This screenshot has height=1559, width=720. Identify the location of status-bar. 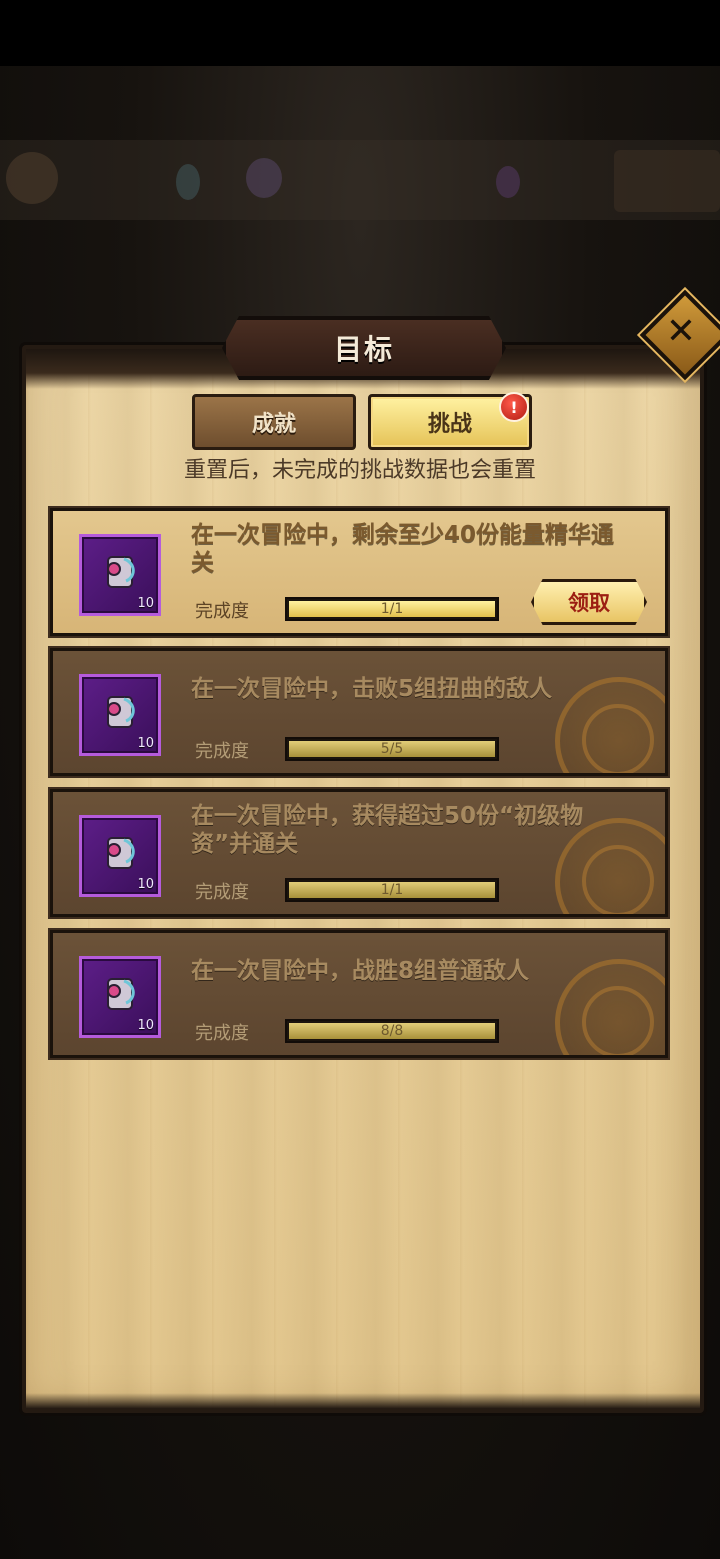
(360, 33).